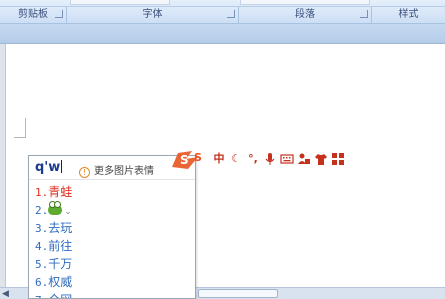 This screenshot has width=445, height=299. I want to click on candidate-item: 6.权威, so click(53, 282).